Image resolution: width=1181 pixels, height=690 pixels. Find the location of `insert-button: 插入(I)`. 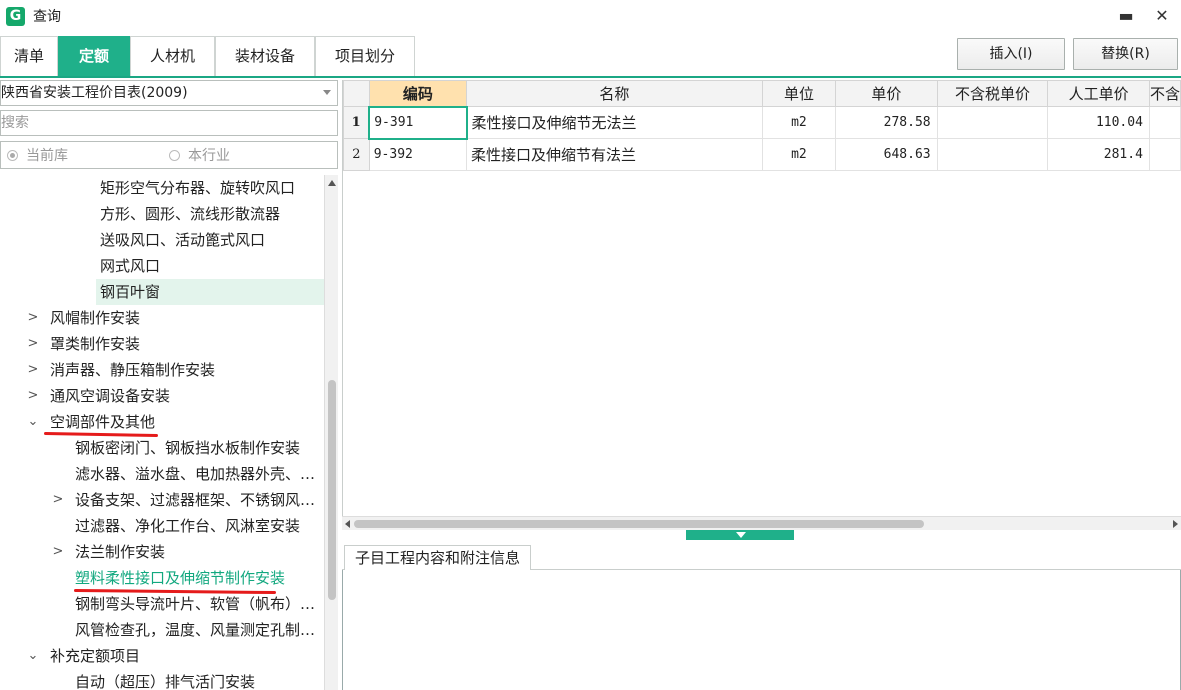

insert-button: 插入(I) is located at coordinates (1011, 54).